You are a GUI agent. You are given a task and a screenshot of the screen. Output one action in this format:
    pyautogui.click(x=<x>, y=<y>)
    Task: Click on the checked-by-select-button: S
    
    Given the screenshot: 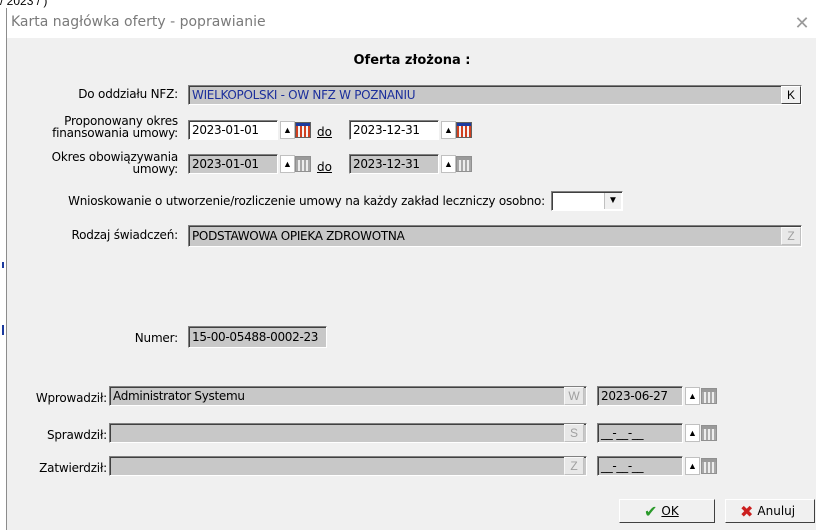 What is the action you would take?
    pyautogui.click(x=574, y=433)
    